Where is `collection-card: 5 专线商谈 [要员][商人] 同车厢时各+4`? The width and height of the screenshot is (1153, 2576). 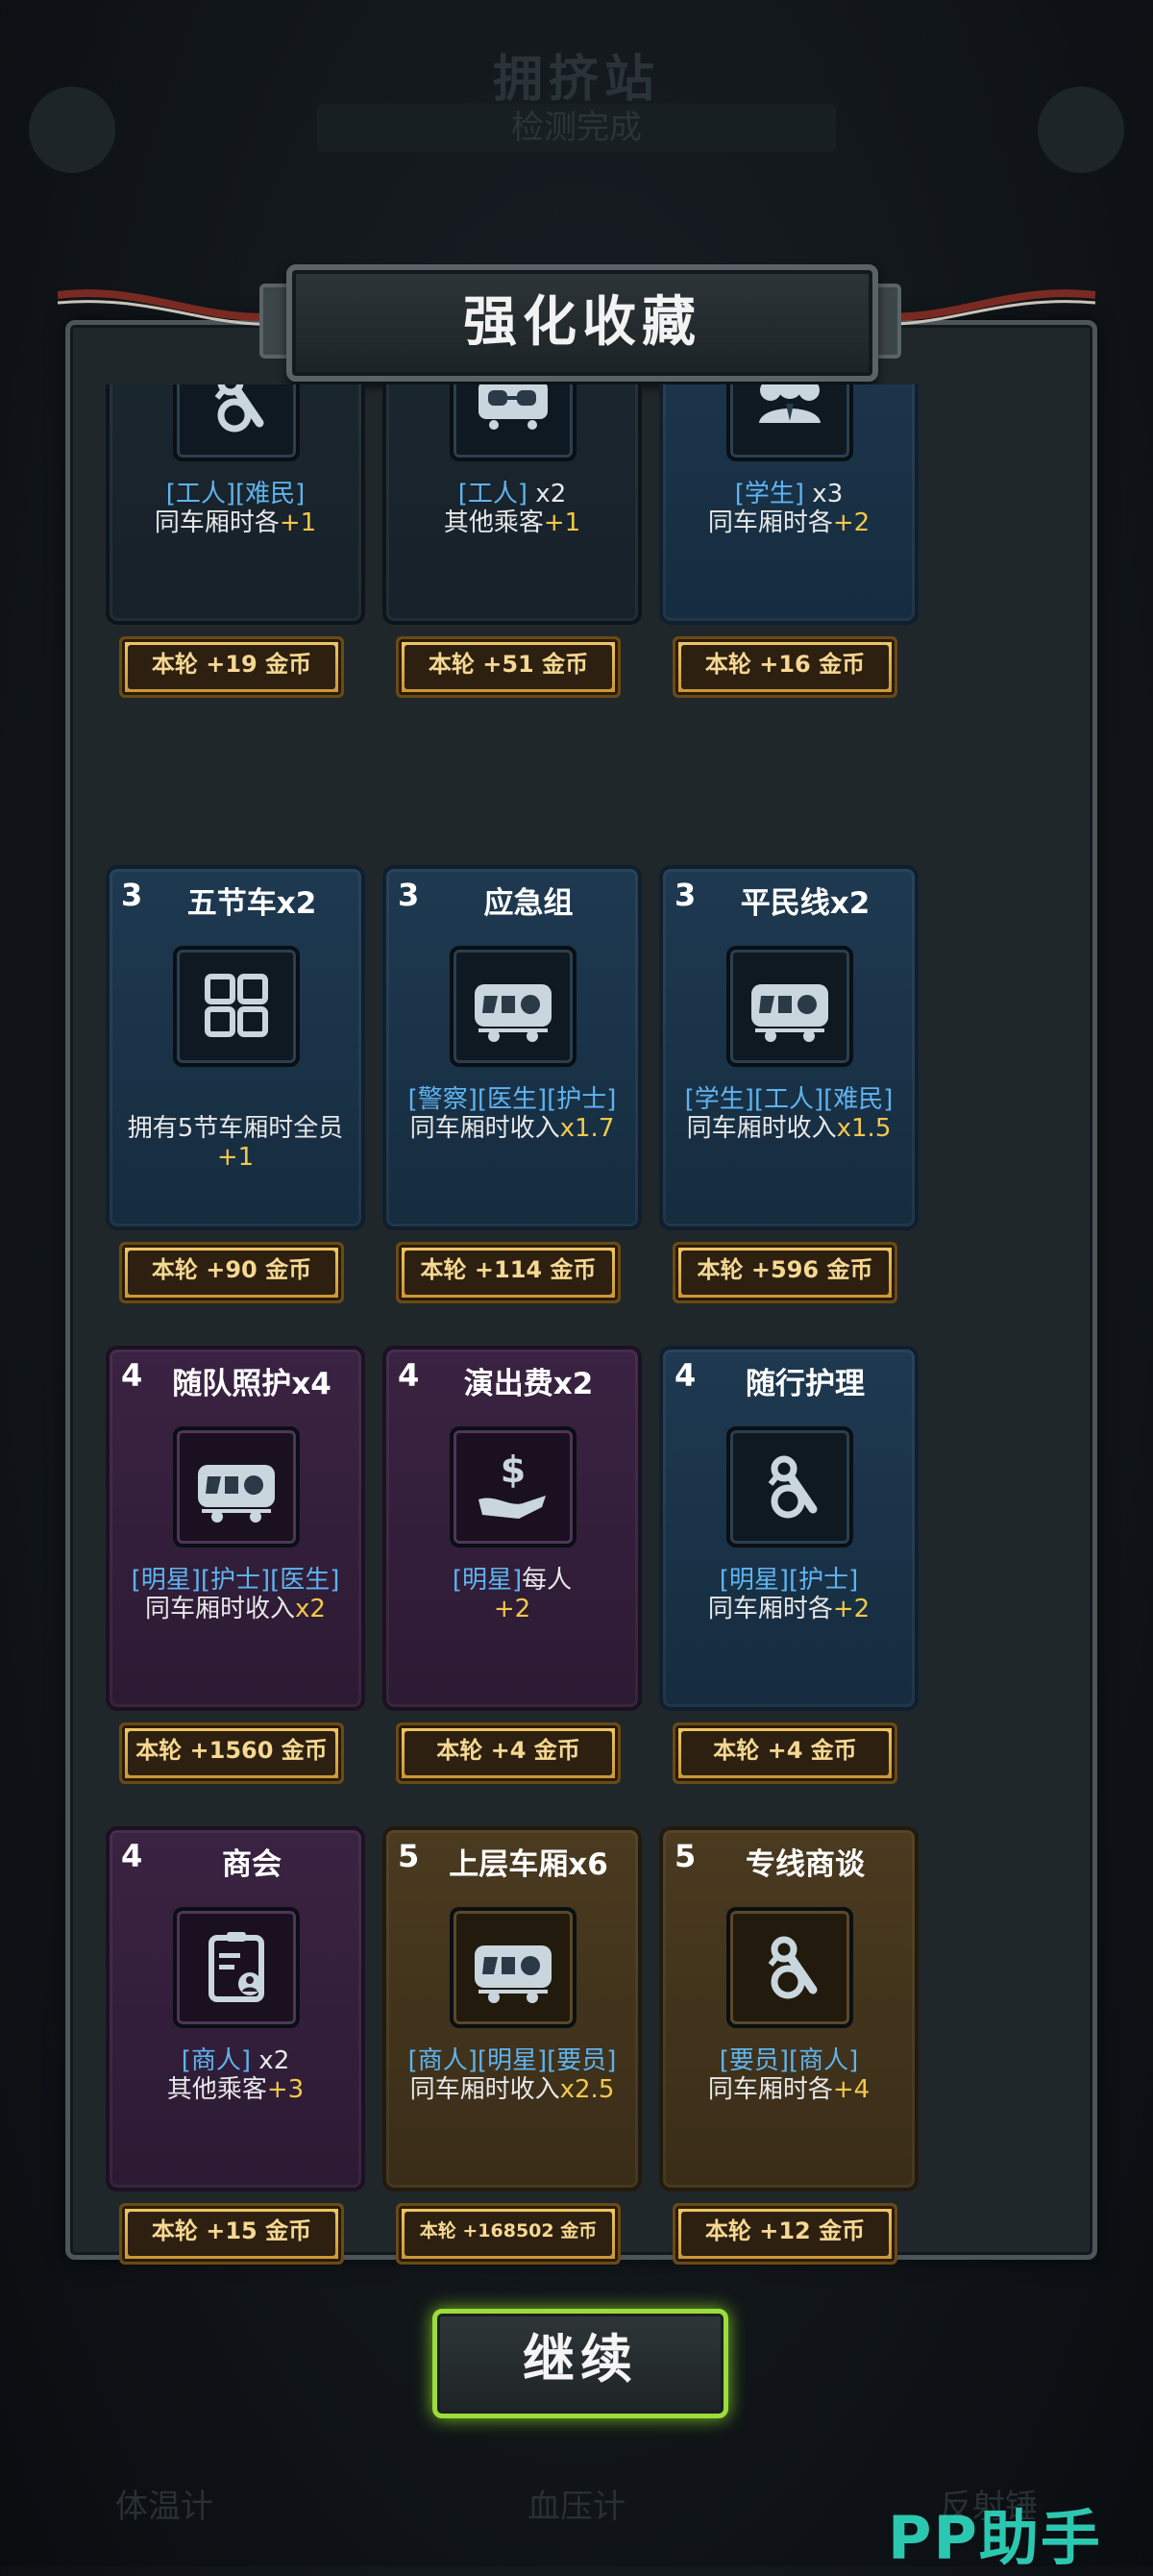
collection-card: 5 专线商谈 [要员][商人] 同车厢时各+4 is located at coordinates (789, 2009).